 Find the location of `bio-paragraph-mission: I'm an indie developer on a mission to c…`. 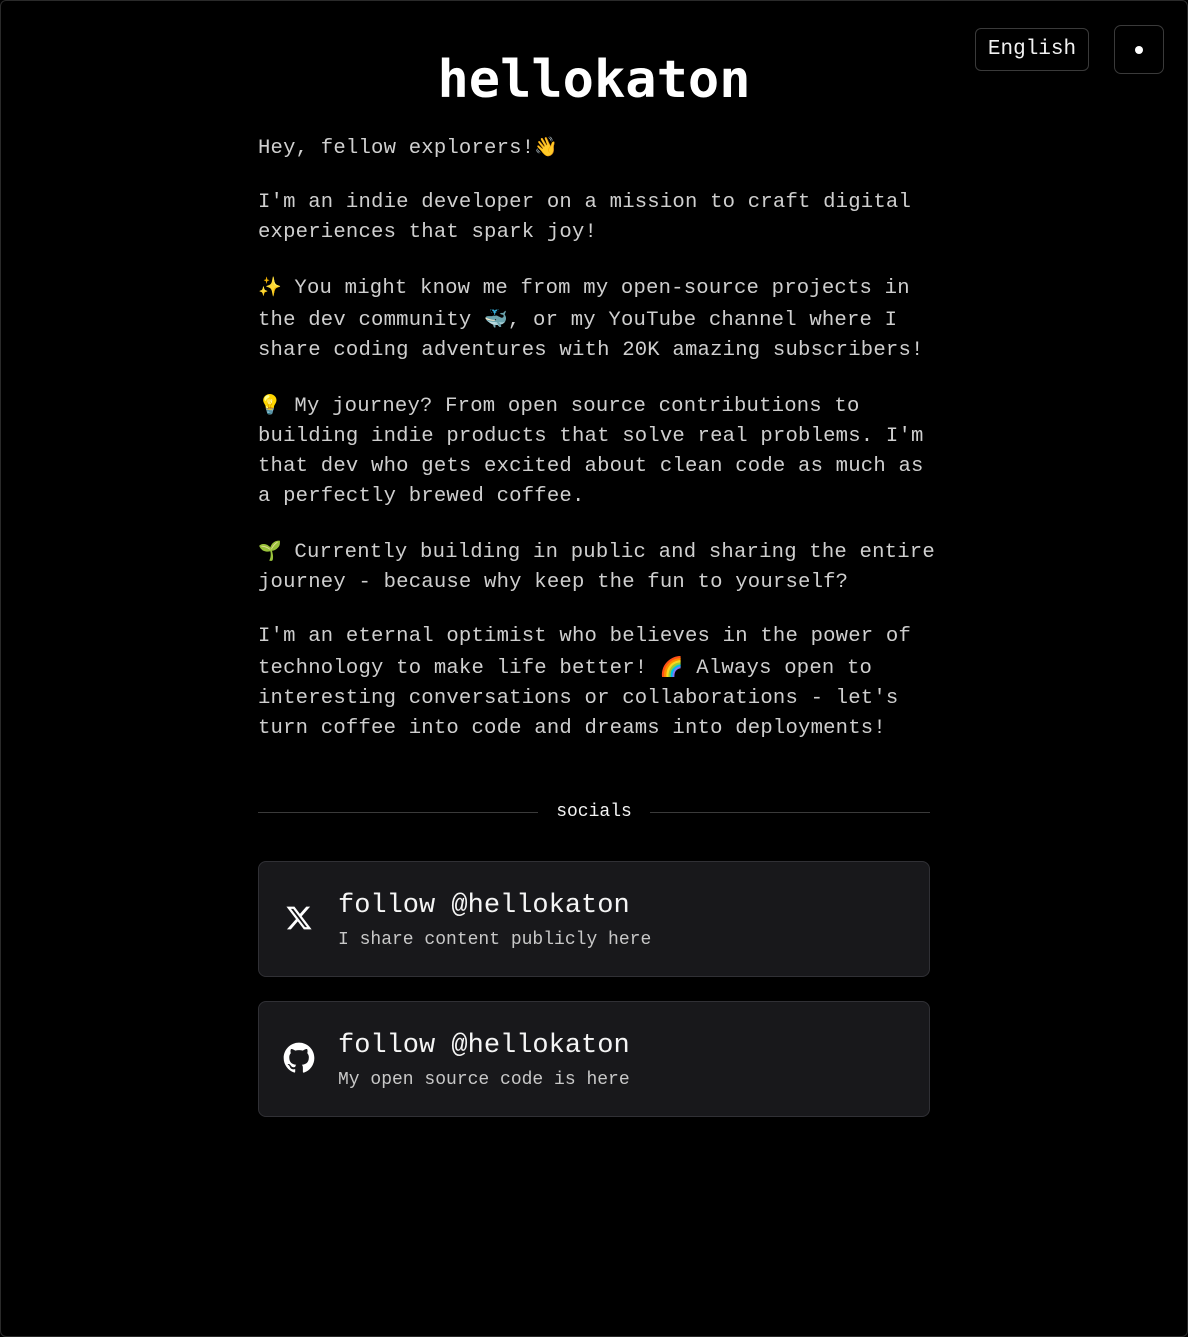

bio-paragraph-mission: I'm an indie developer on a mission to c… is located at coordinates (585, 217).